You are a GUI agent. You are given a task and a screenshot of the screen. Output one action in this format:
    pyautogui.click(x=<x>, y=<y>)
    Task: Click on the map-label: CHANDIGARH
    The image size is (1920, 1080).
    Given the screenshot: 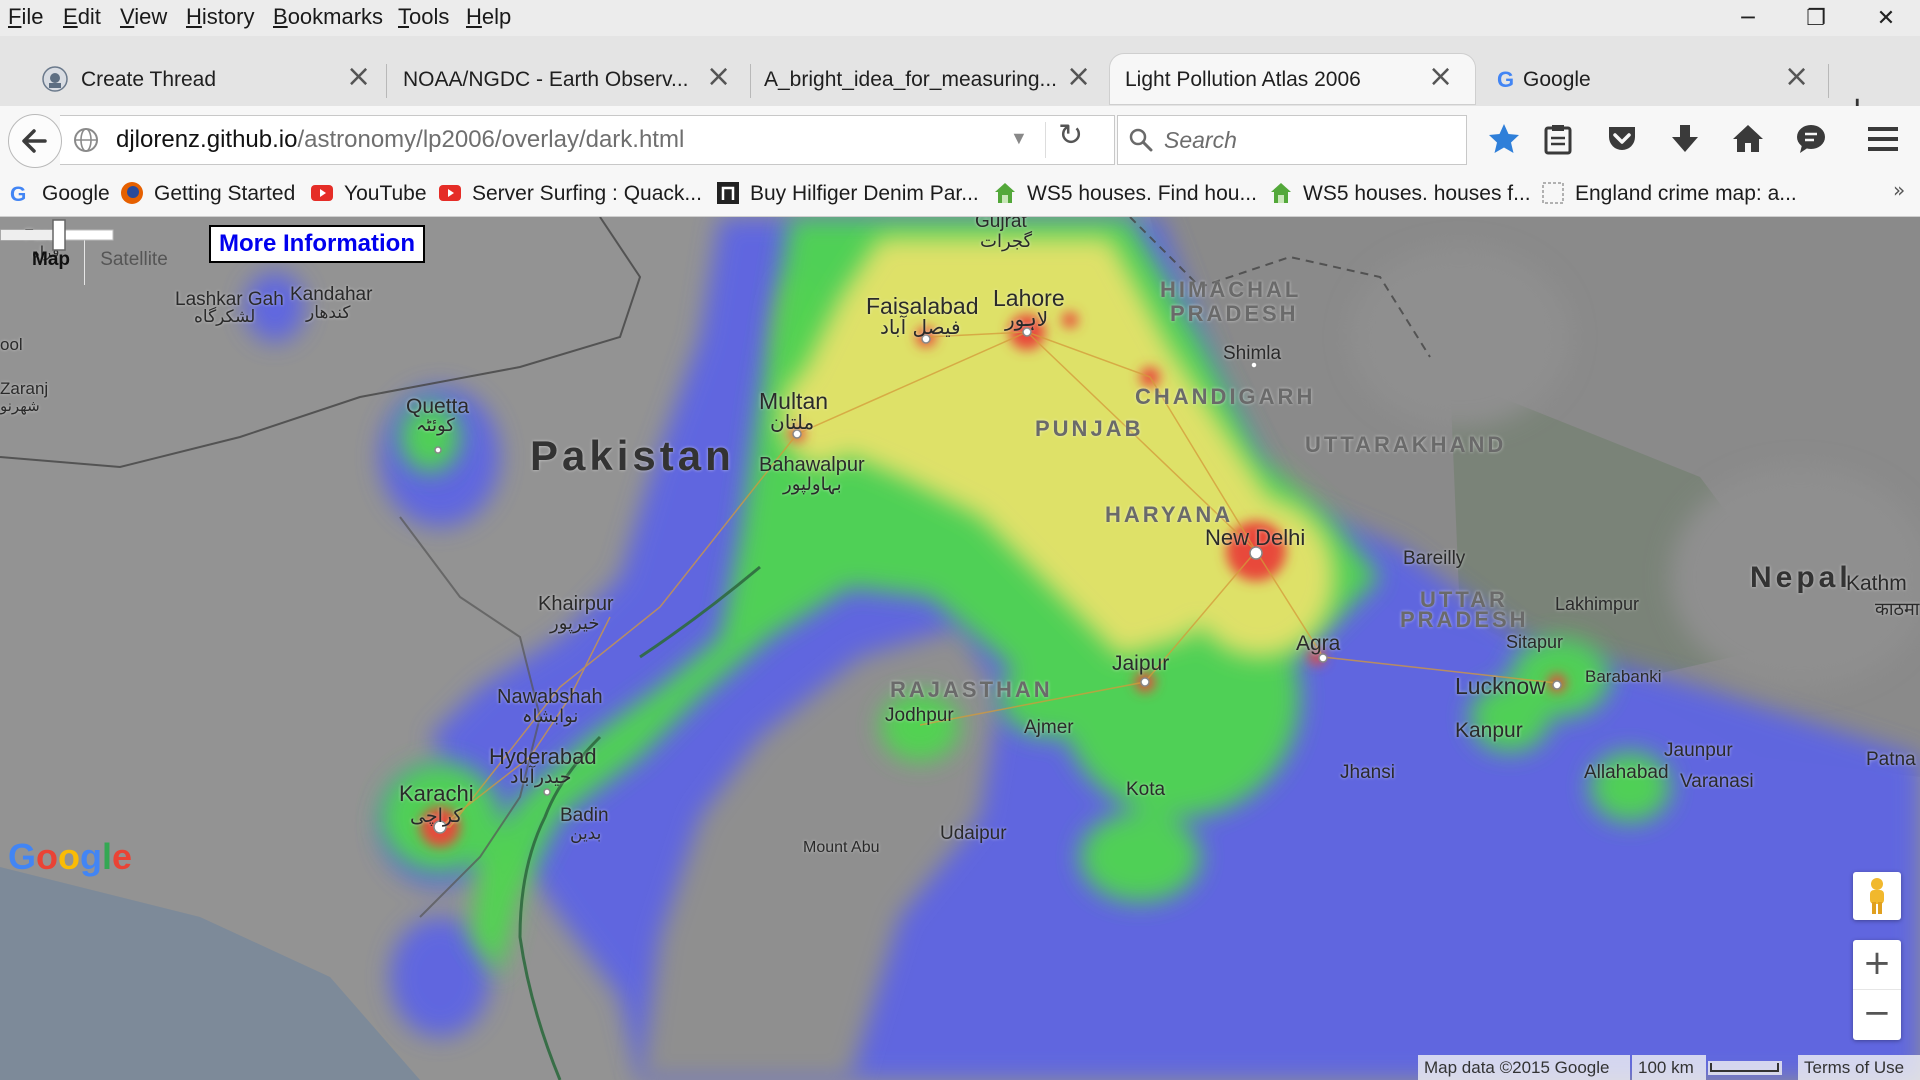 What is the action you would take?
    pyautogui.click(x=1225, y=396)
    